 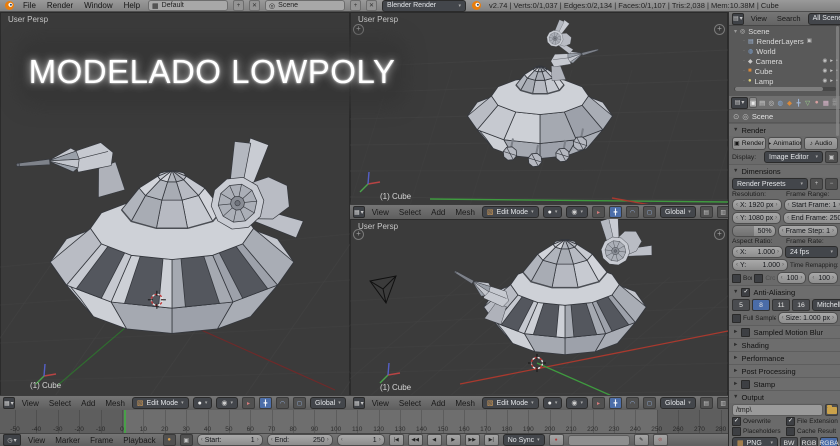 I want to click on timeline-menu-frame: Frame, so click(x=101, y=440).